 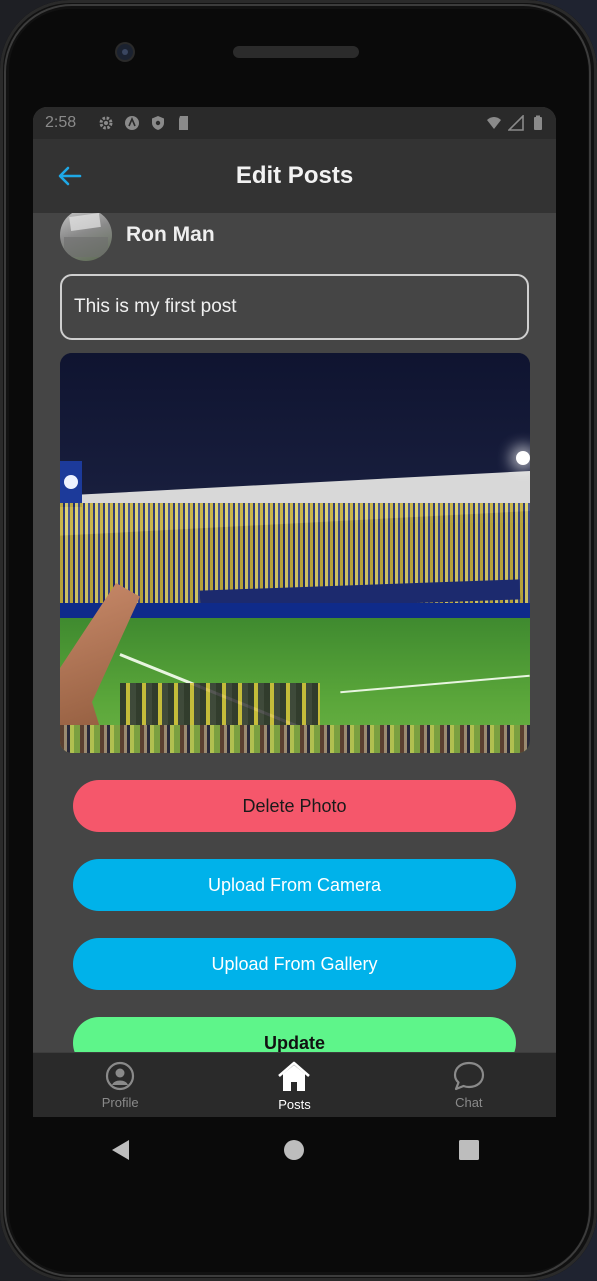 I want to click on nav-item-posts: Posts, so click(x=294, y=1085).